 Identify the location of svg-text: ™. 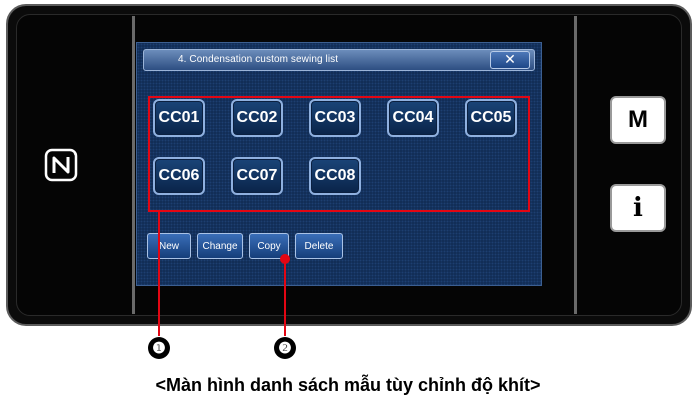
(75, 156).